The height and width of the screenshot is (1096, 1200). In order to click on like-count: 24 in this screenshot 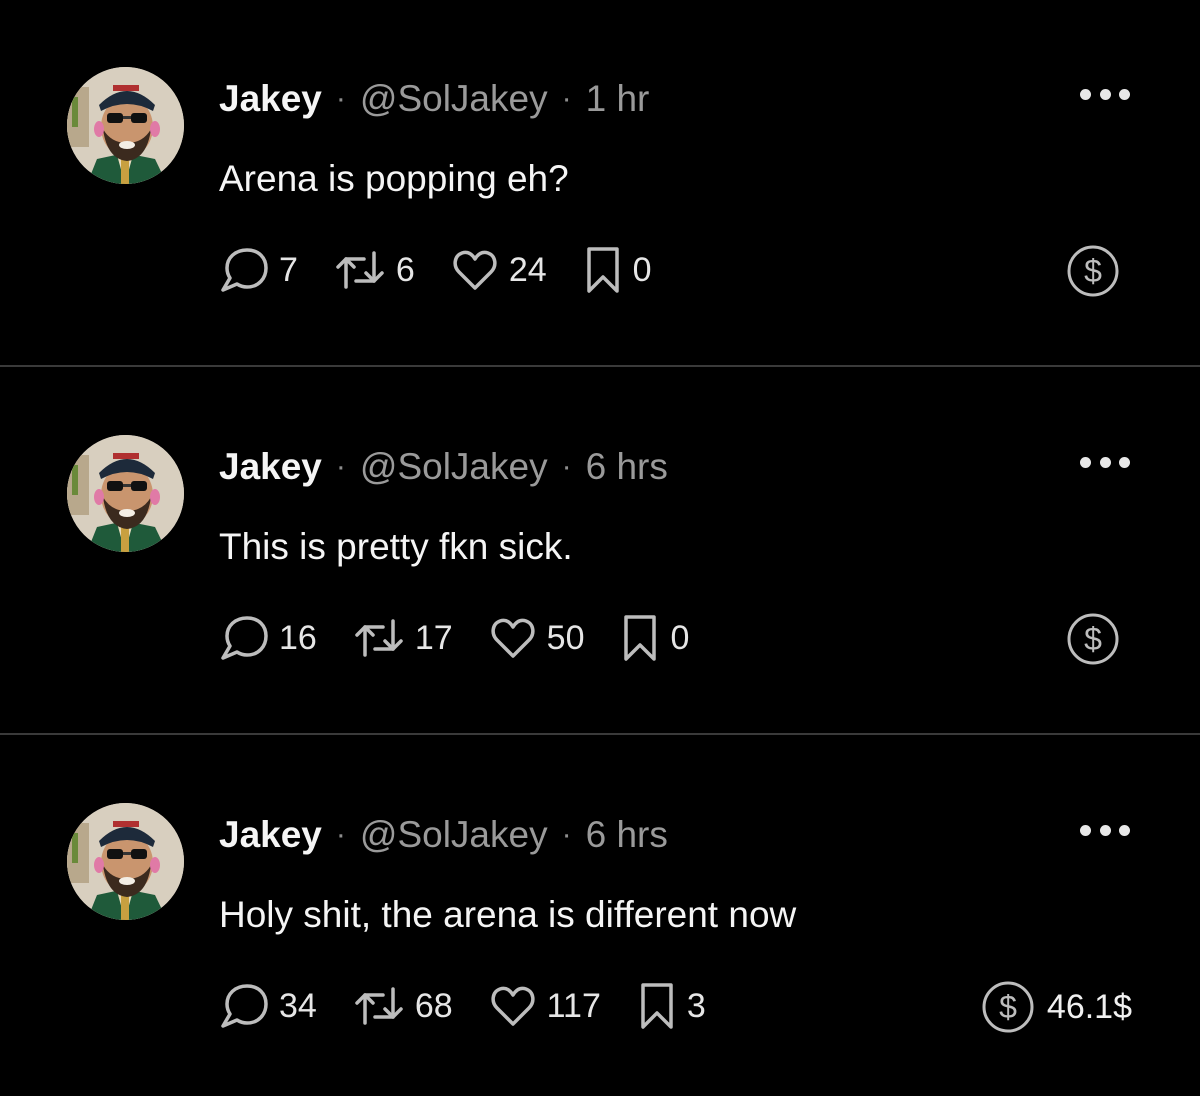, I will do `click(527, 269)`.